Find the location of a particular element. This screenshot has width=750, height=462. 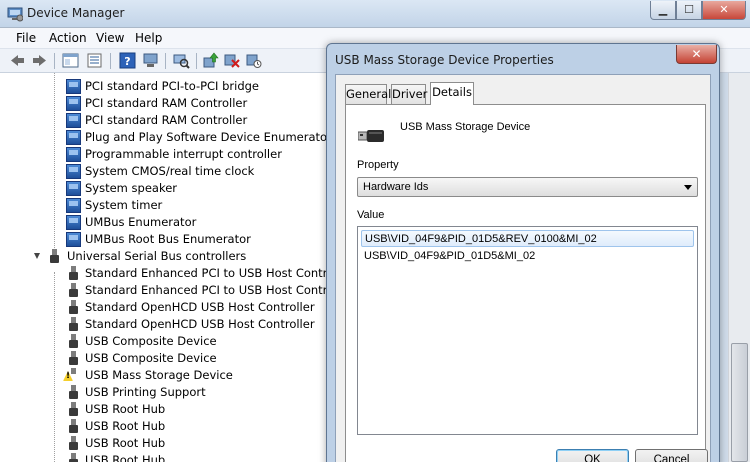

minimize-button: ▁ is located at coordinates (663, 10).